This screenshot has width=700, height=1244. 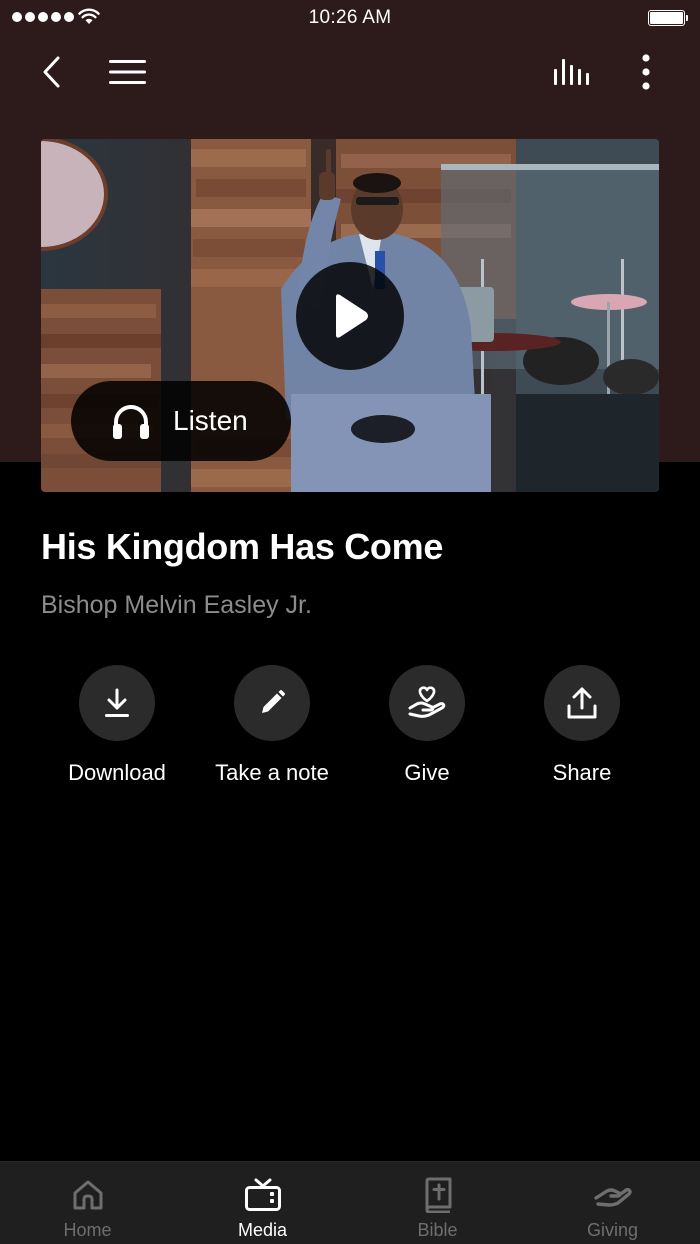 What do you see at coordinates (427, 772) in the screenshot?
I see `give-label: Give` at bounding box center [427, 772].